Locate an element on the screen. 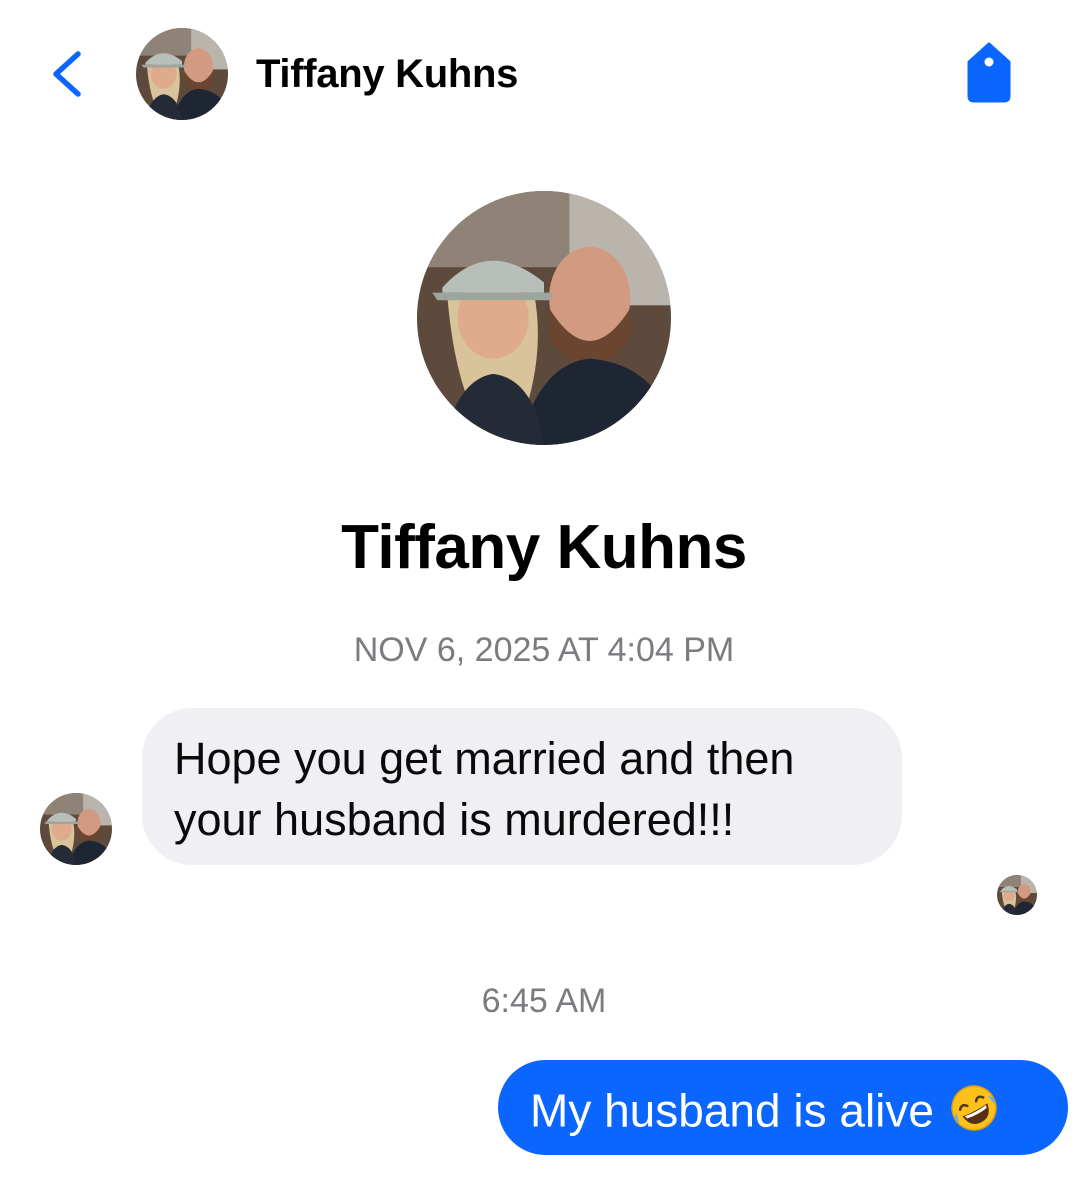 The image size is (1088, 1200). outgoing-message-bubble: My husband is alive is located at coordinates (783, 1107).